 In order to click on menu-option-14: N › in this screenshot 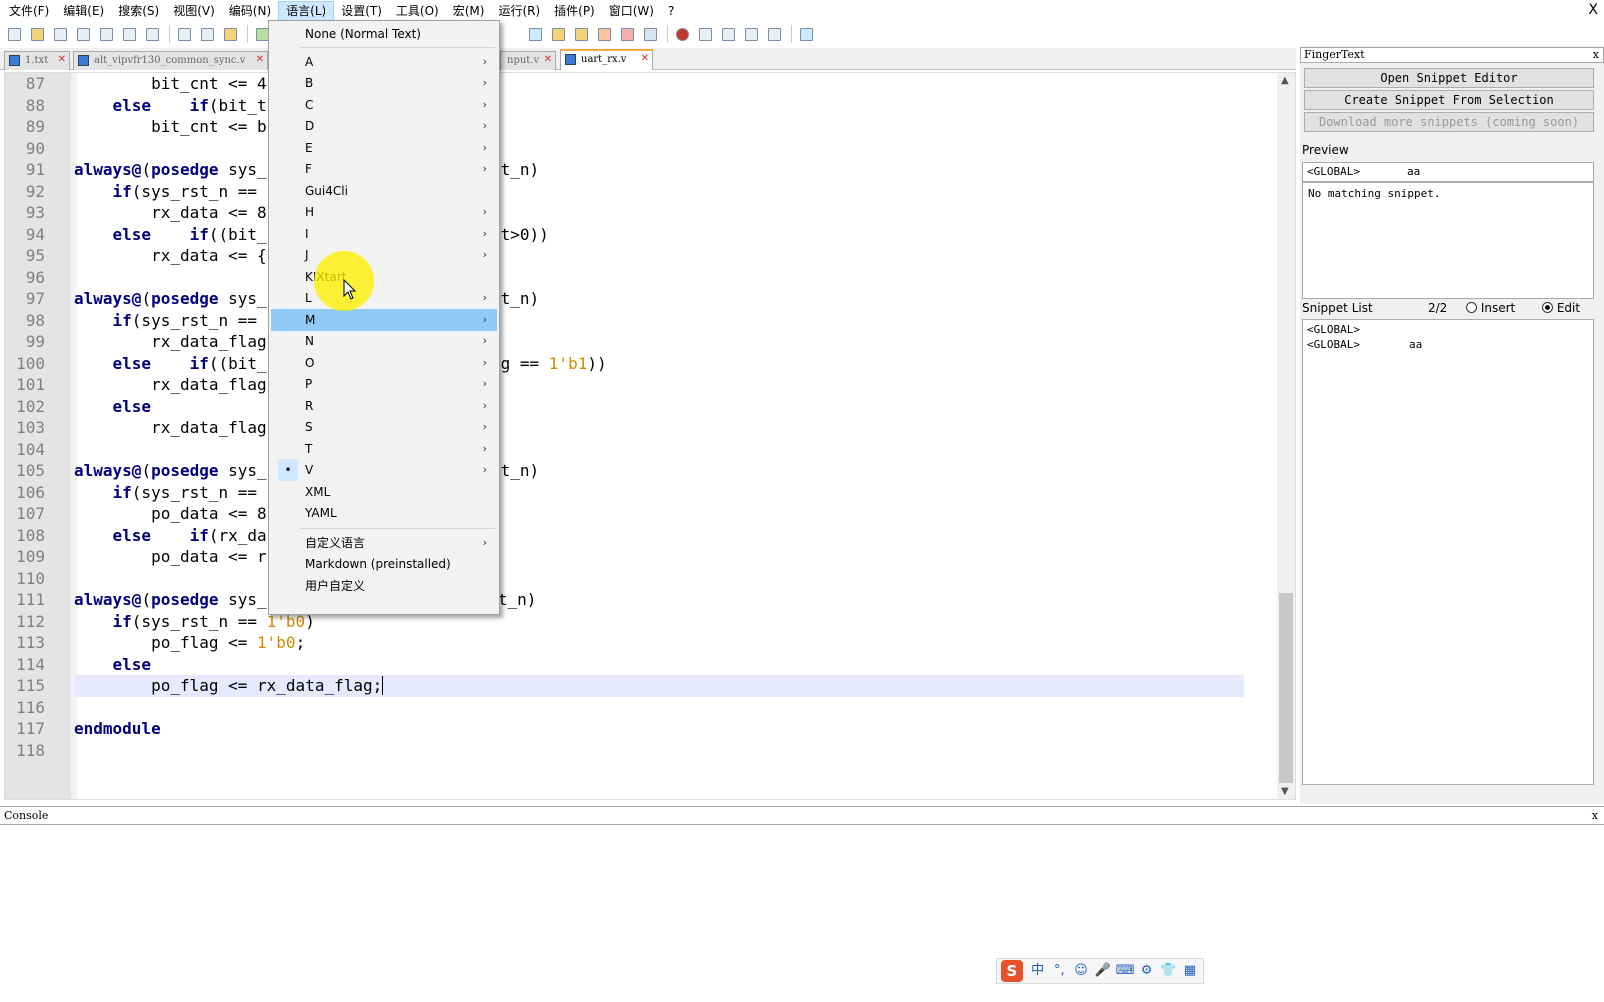, I will do `click(384, 341)`.